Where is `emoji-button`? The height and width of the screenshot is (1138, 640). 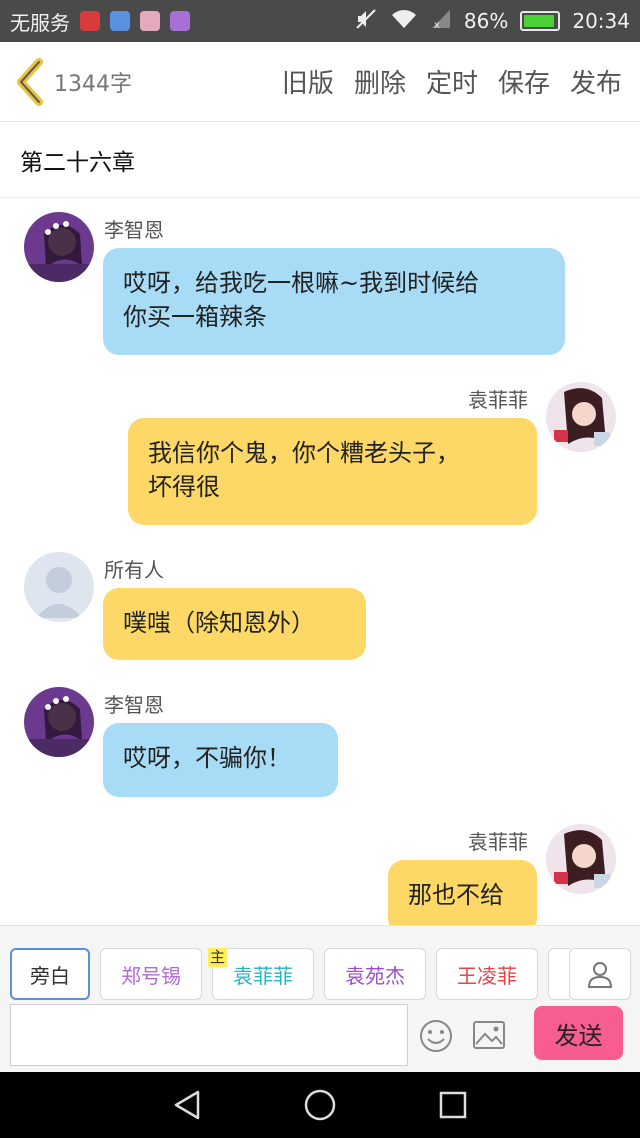 emoji-button is located at coordinates (436, 1036).